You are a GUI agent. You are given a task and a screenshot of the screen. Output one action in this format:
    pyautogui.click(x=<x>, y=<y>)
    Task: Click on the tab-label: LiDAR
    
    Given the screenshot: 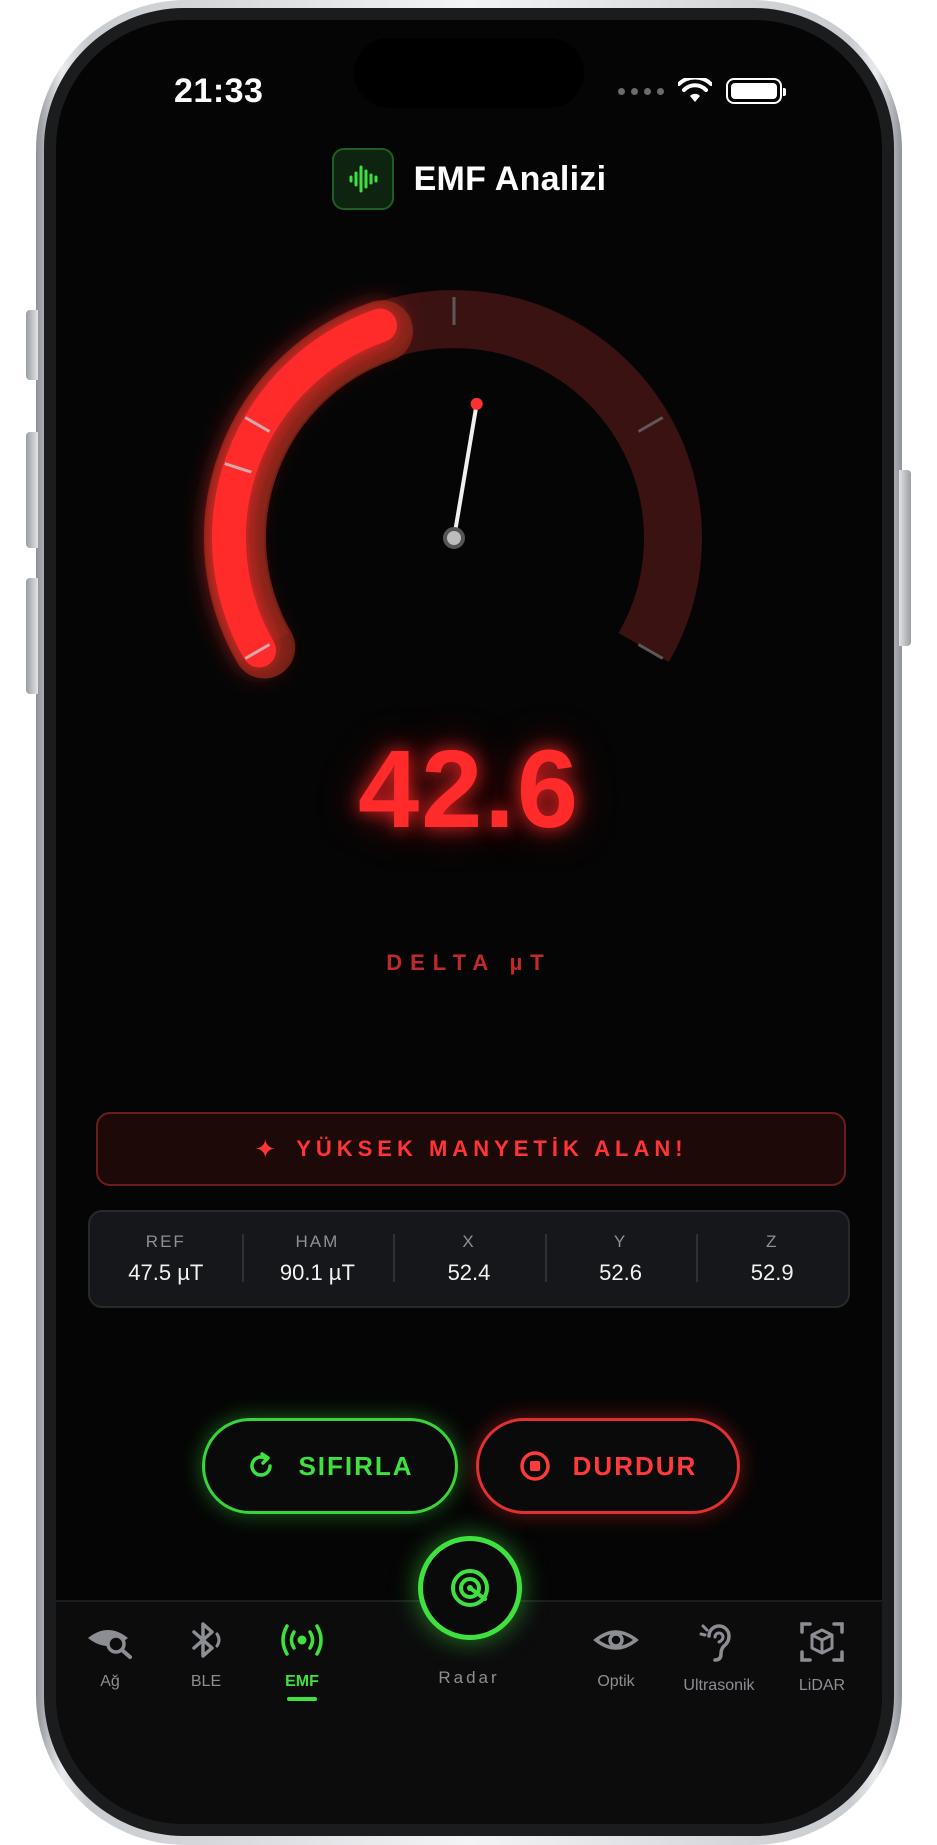 What is the action you would take?
    pyautogui.click(x=822, y=1685)
    